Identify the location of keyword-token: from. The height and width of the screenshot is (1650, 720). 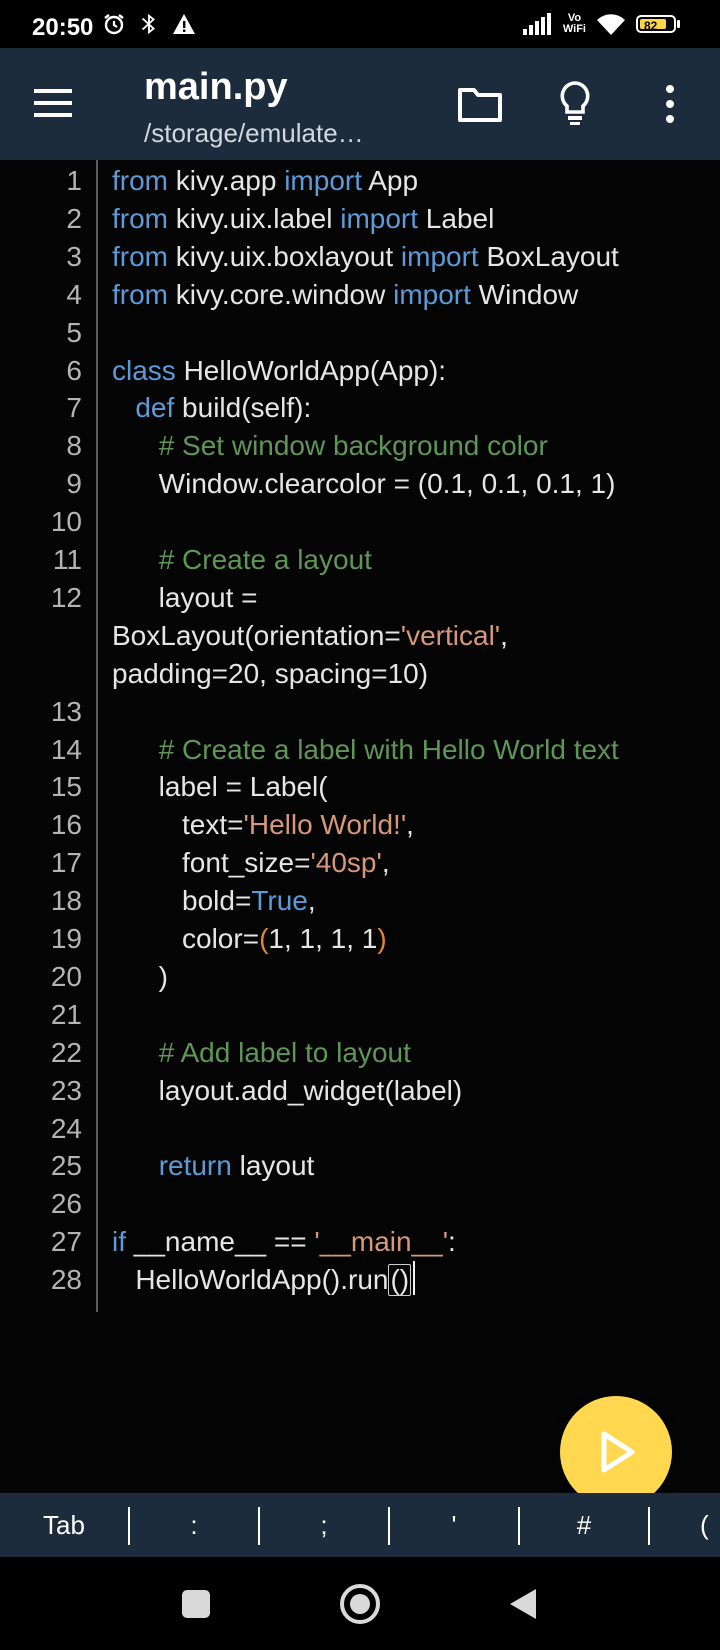
(140, 294).